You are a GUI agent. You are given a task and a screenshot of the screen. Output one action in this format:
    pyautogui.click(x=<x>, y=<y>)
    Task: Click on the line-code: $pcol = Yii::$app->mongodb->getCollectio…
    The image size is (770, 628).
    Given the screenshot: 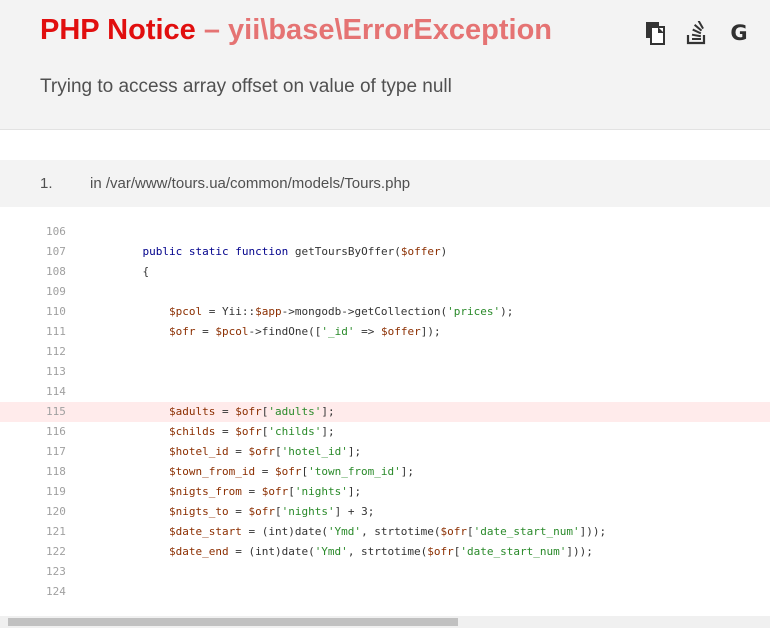 What is the action you would take?
    pyautogui.click(x=341, y=311)
    